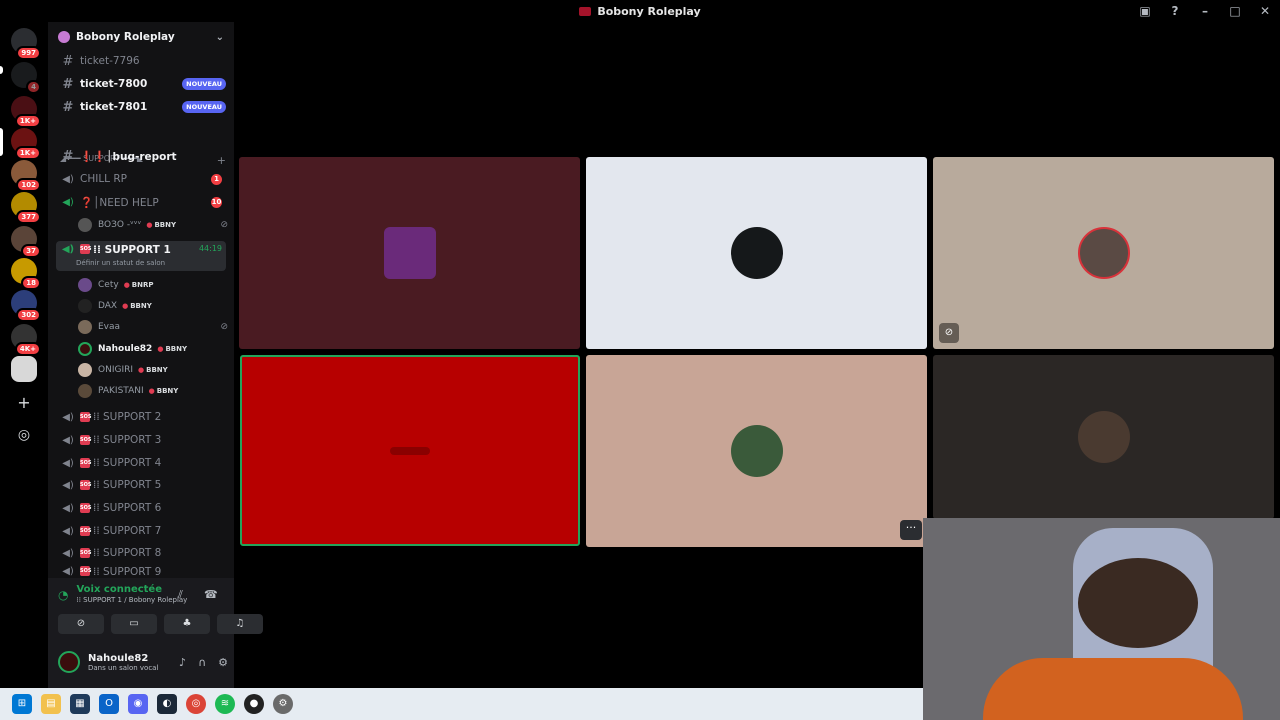 The image size is (1280, 720). What do you see at coordinates (127, 485) in the screenshot?
I see `channel-label: ⁞⁞ SUPPORT 5` at bounding box center [127, 485].